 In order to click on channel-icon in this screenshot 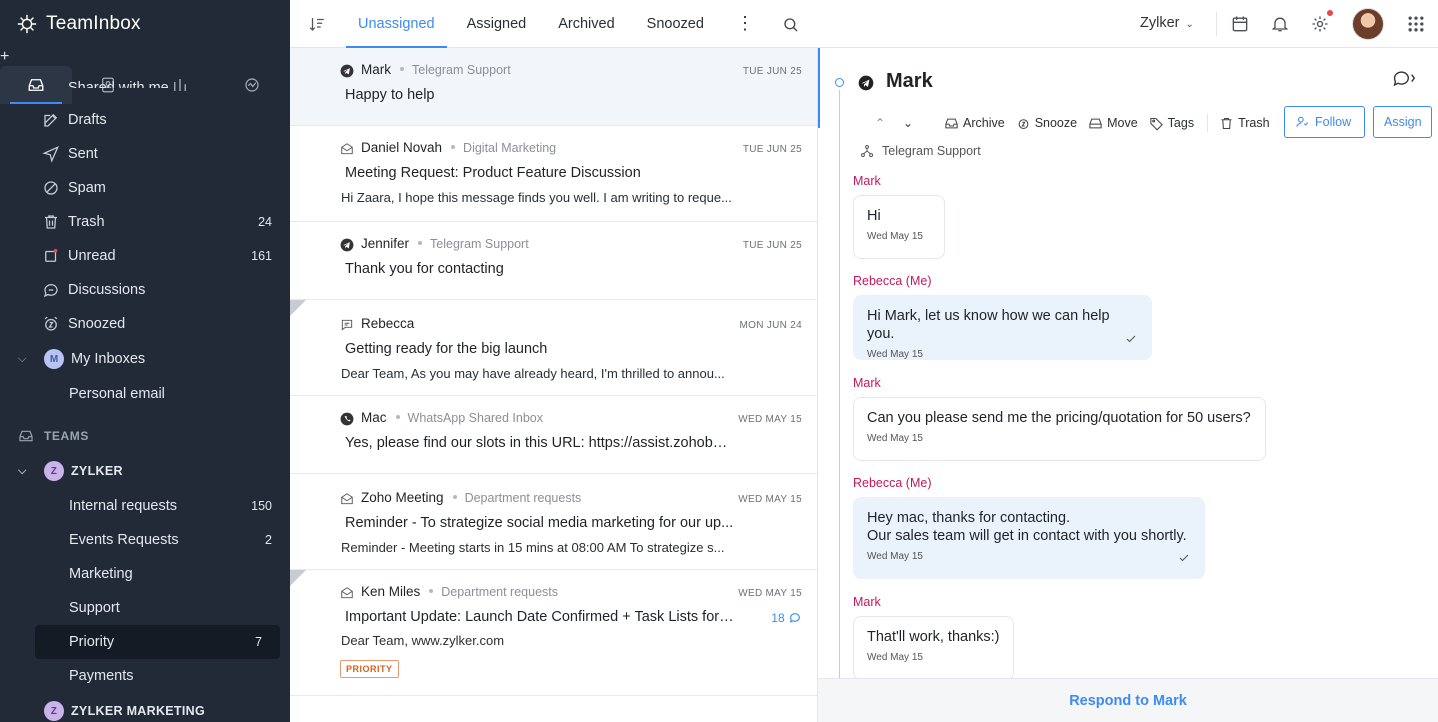, I will do `click(867, 151)`.